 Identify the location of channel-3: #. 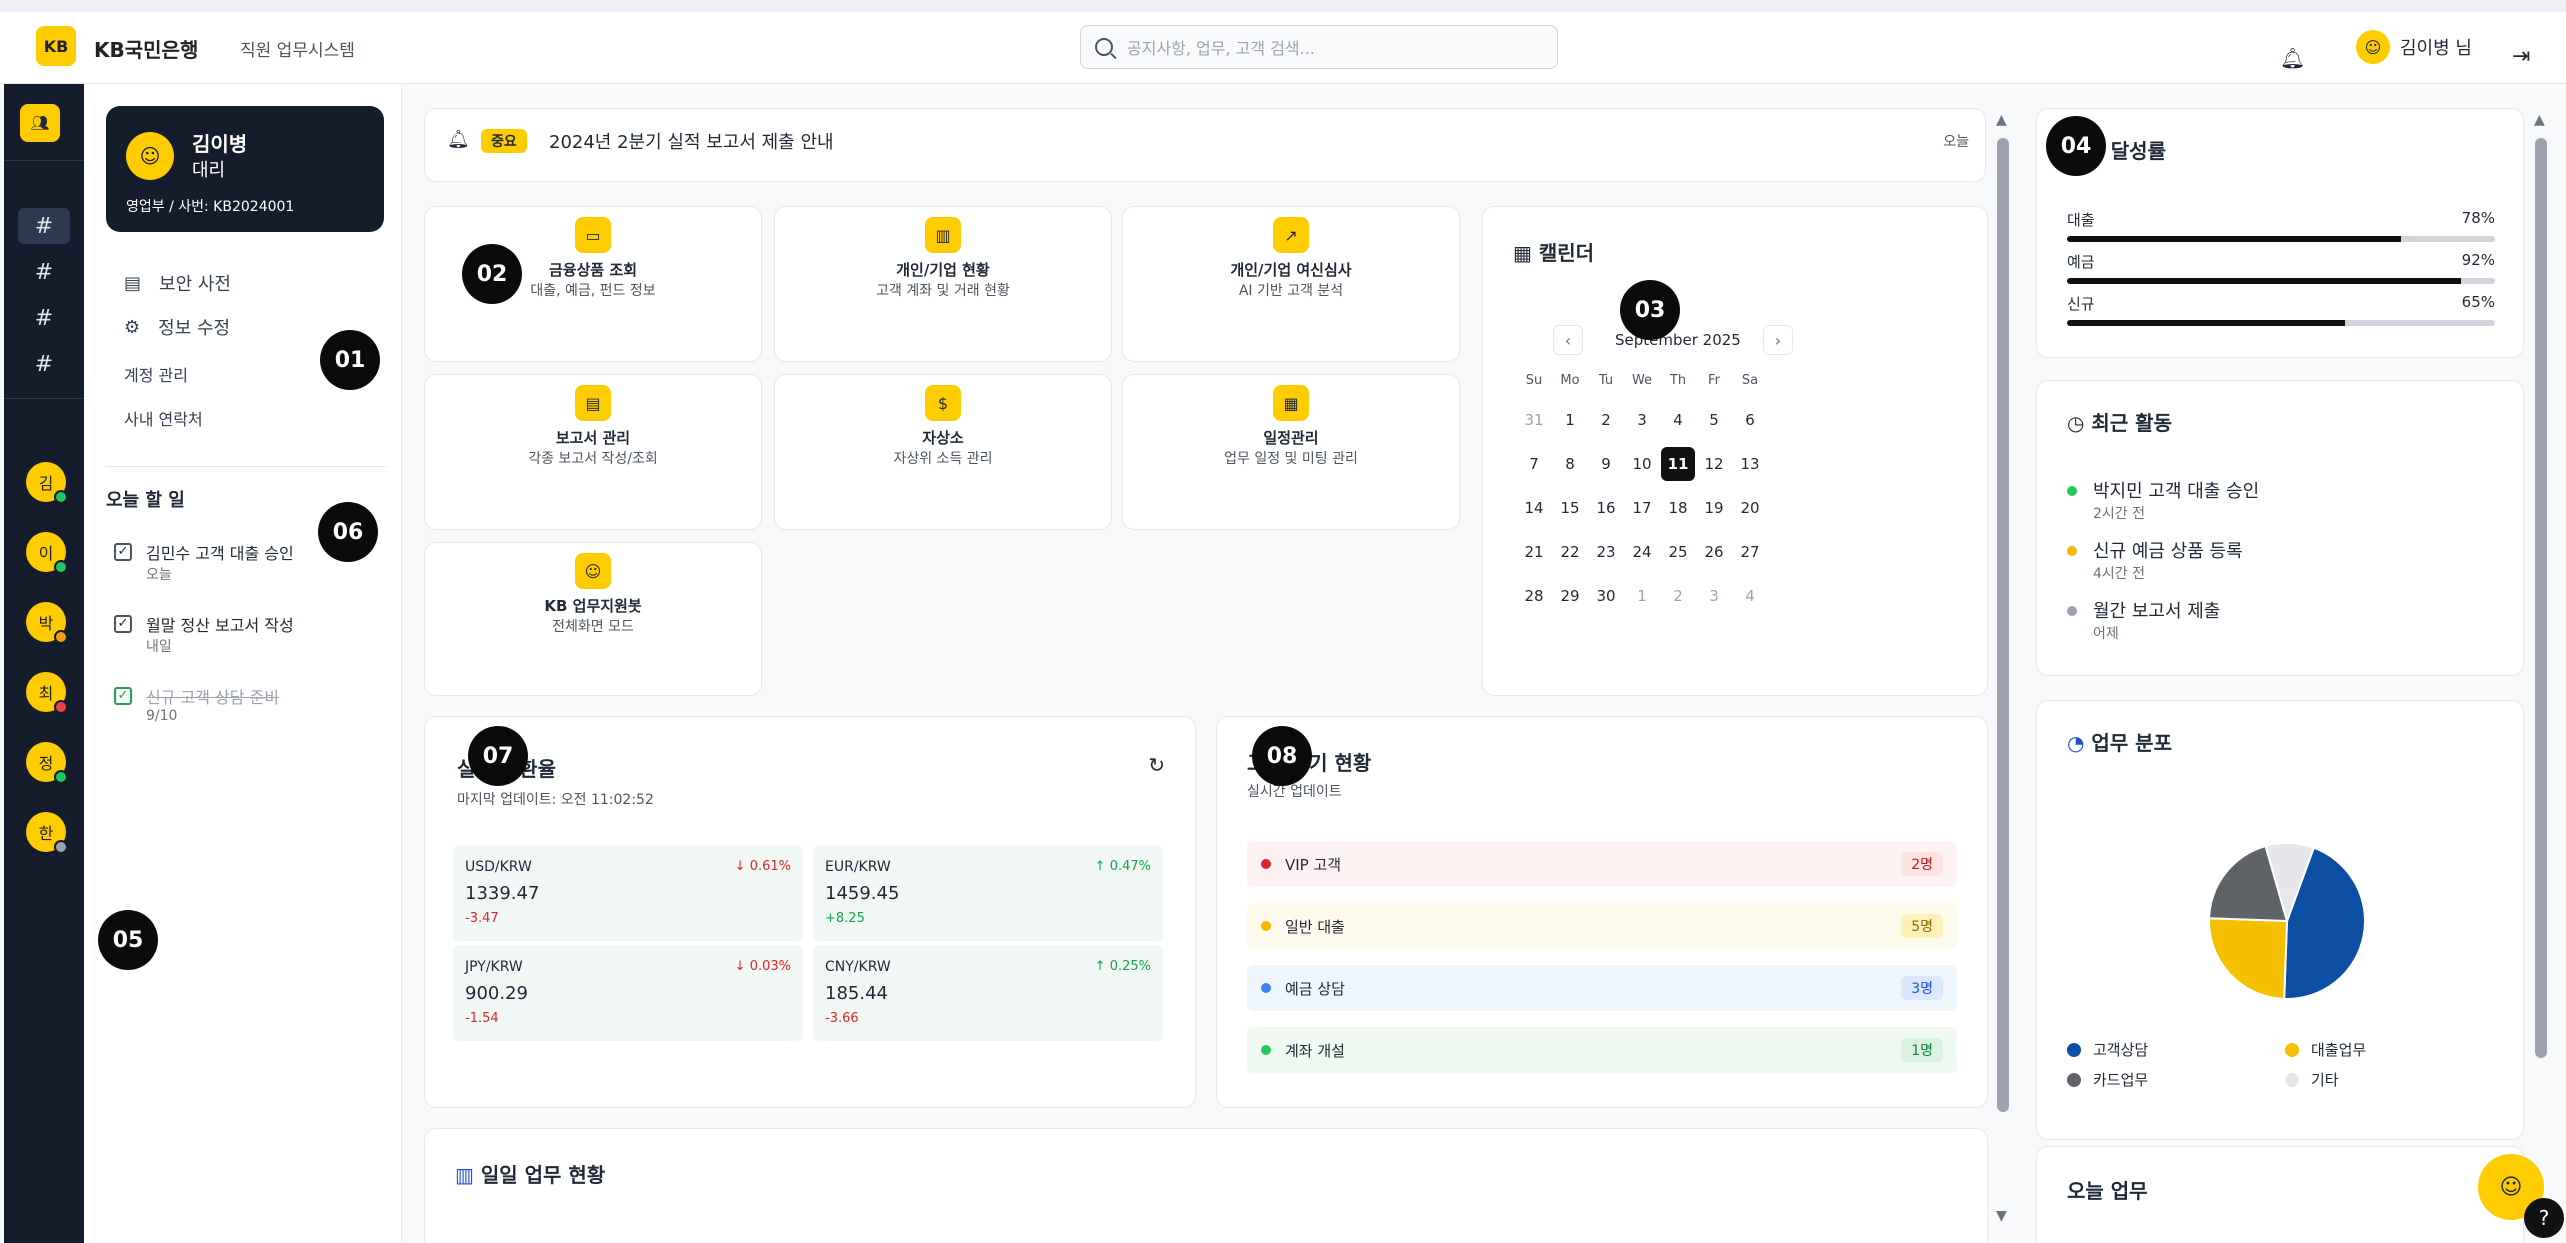
(44, 318).